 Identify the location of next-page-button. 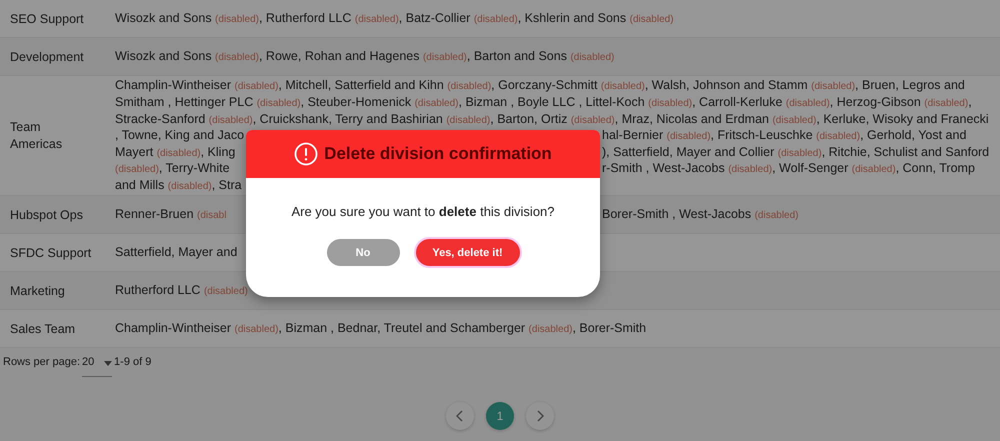
(540, 416).